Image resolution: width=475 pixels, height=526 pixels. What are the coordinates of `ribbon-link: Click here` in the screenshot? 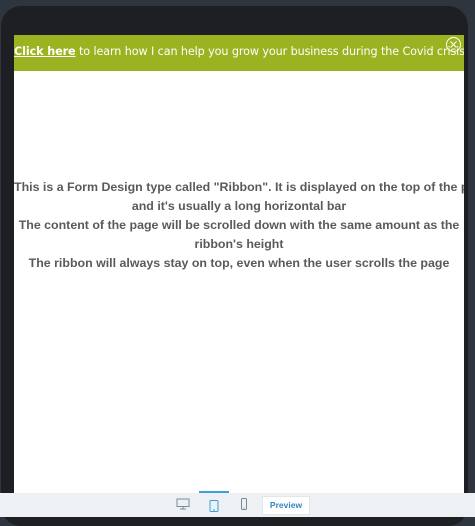 It's located at (45, 51).